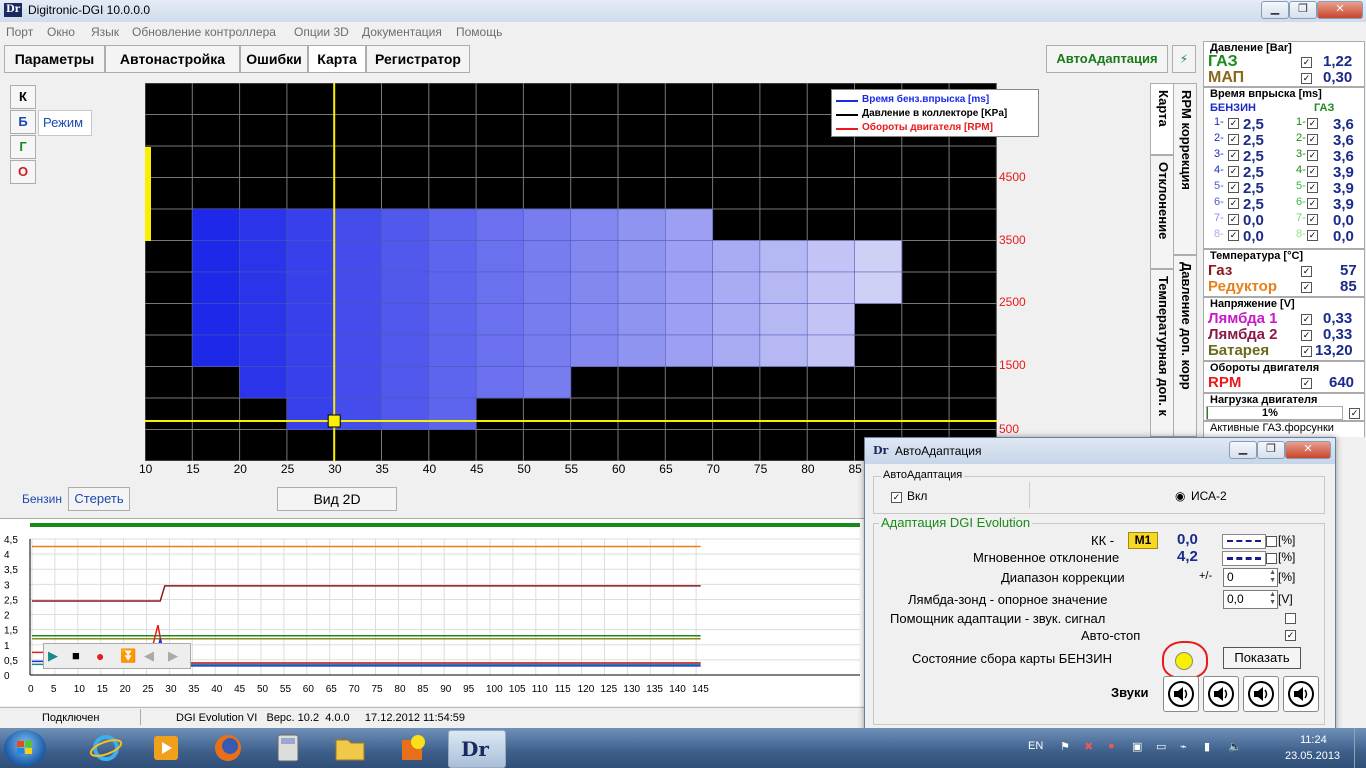 This screenshot has width=1366, height=768. I want to click on sound-4-button, so click(1301, 694).